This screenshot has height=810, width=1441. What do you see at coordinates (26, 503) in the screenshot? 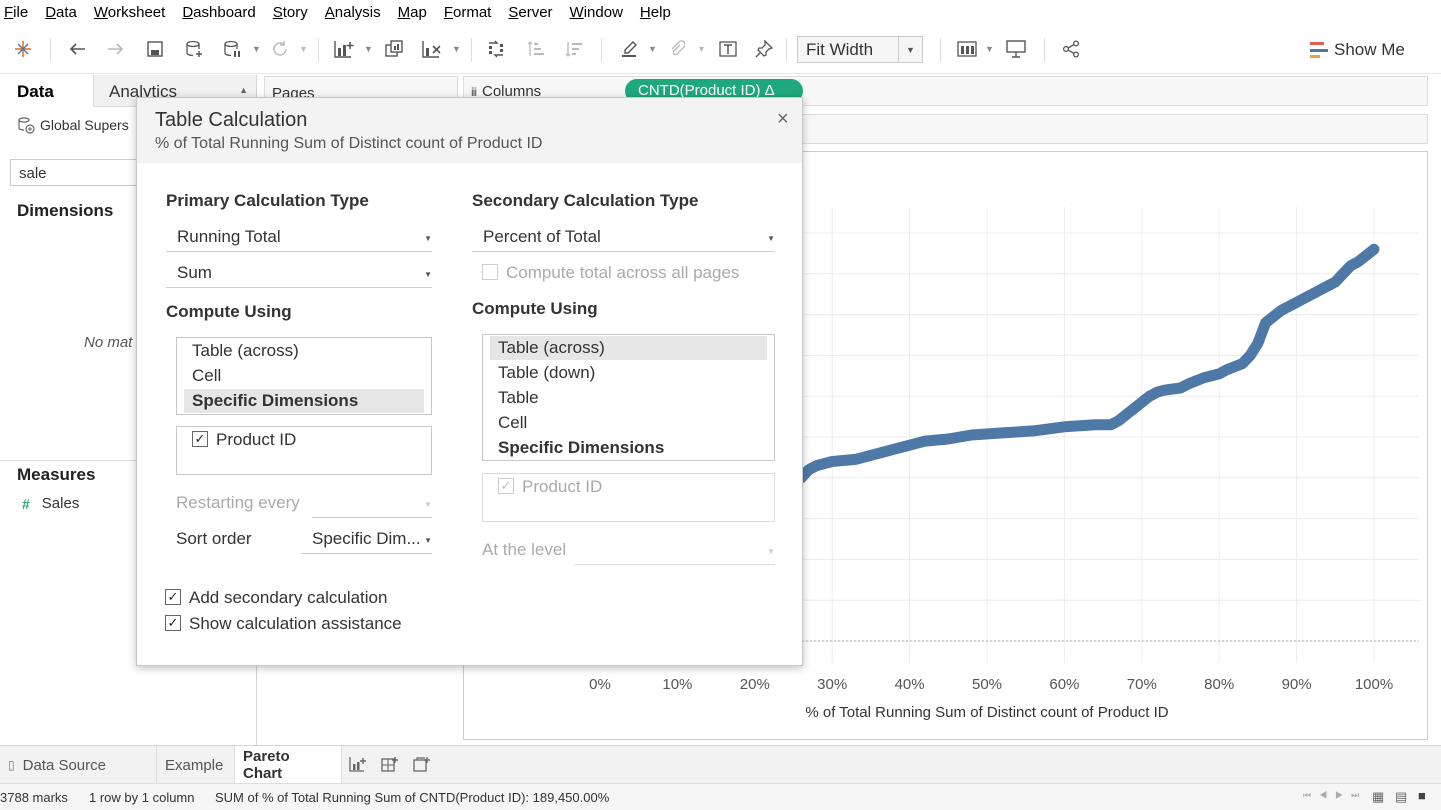
I see `measure-icon: #` at bounding box center [26, 503].